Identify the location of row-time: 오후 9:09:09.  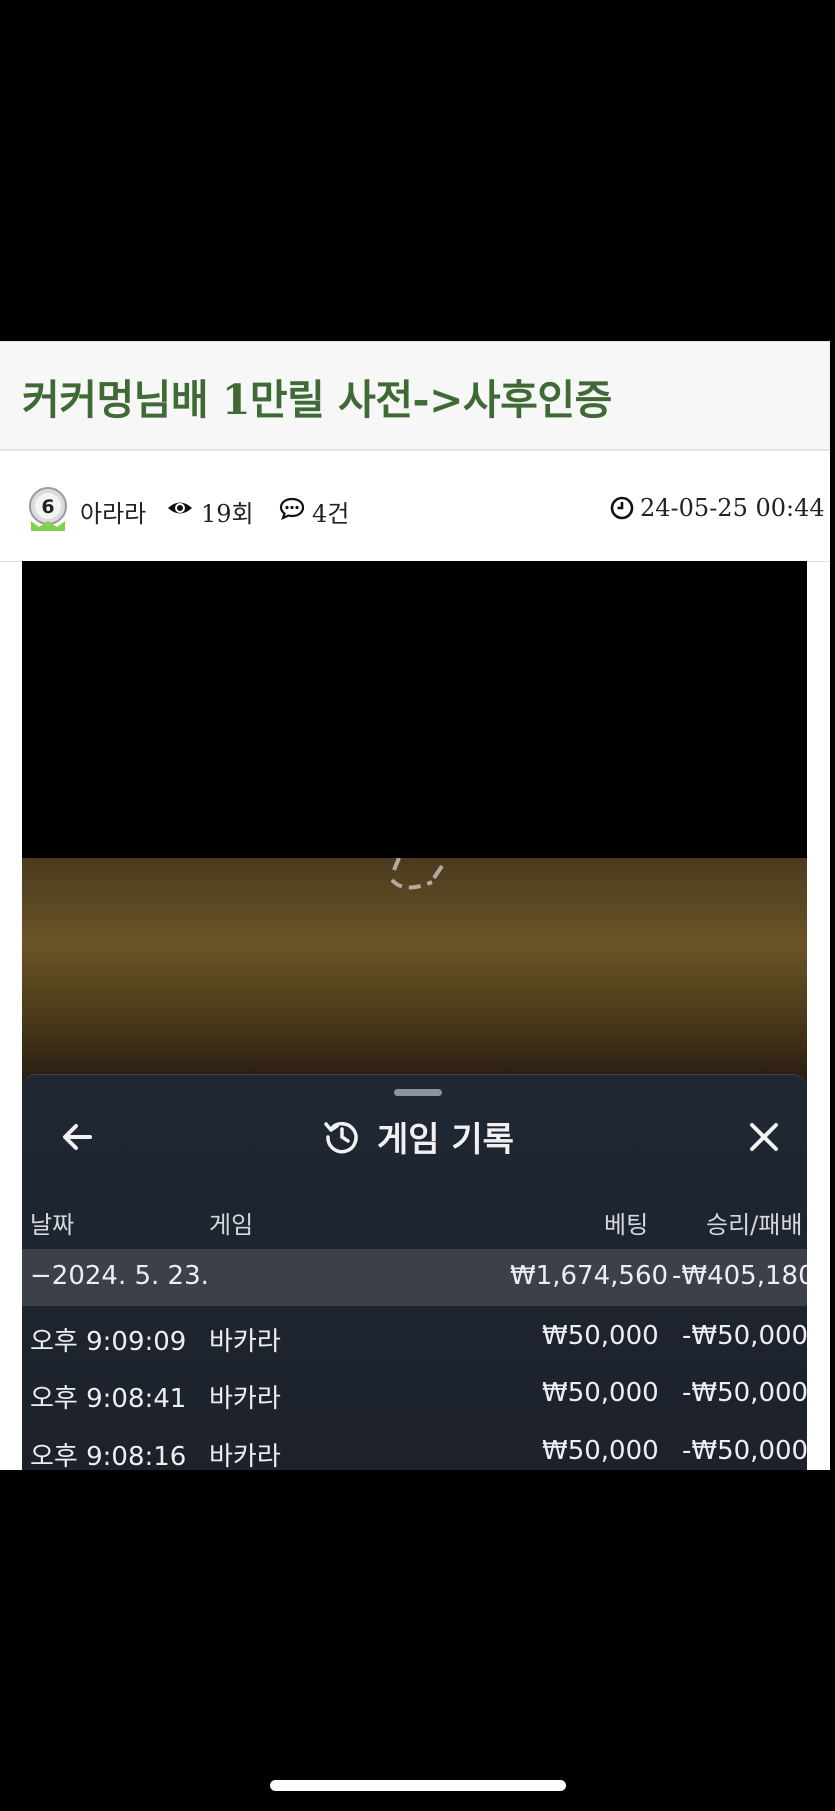
(108, 1342).